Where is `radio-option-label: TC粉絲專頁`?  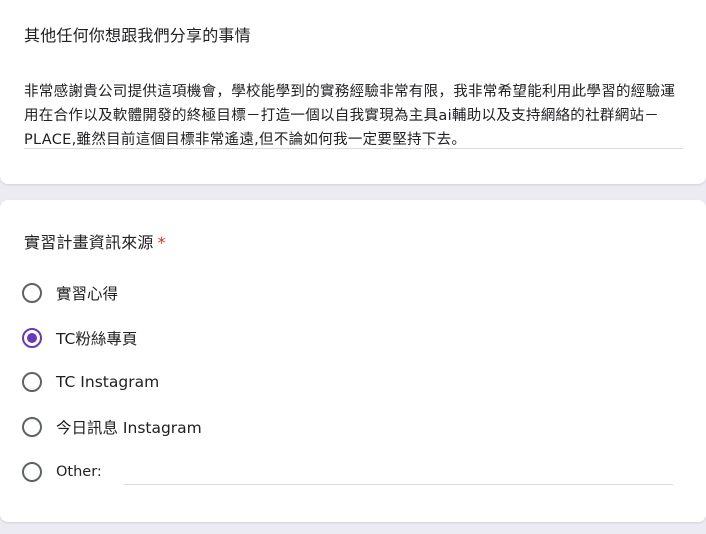
radio-option-label: TC粉絲專頁 is located at coordinates (97, 339).